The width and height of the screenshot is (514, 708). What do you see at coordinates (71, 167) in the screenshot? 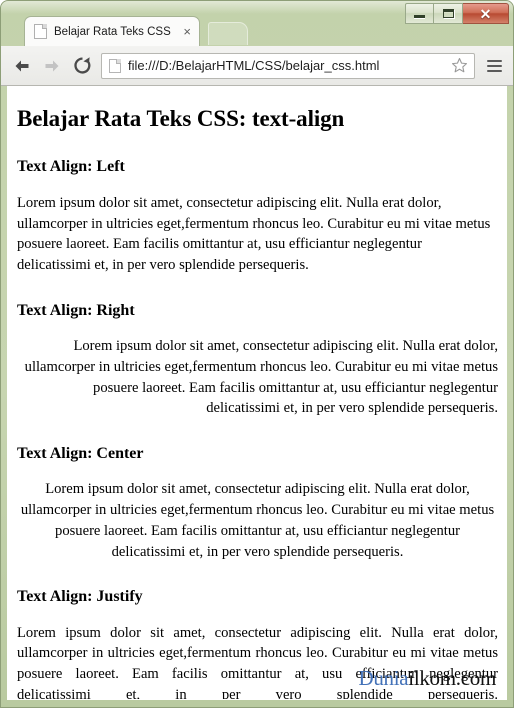
I see `section-heading-left: Text Align: Left` at bounding box center [71, 167].